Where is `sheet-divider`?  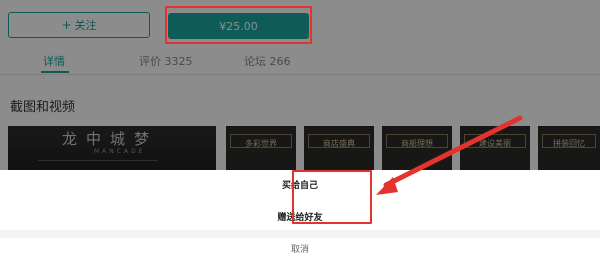
sheet-divider is located at coordinates (300, 234).